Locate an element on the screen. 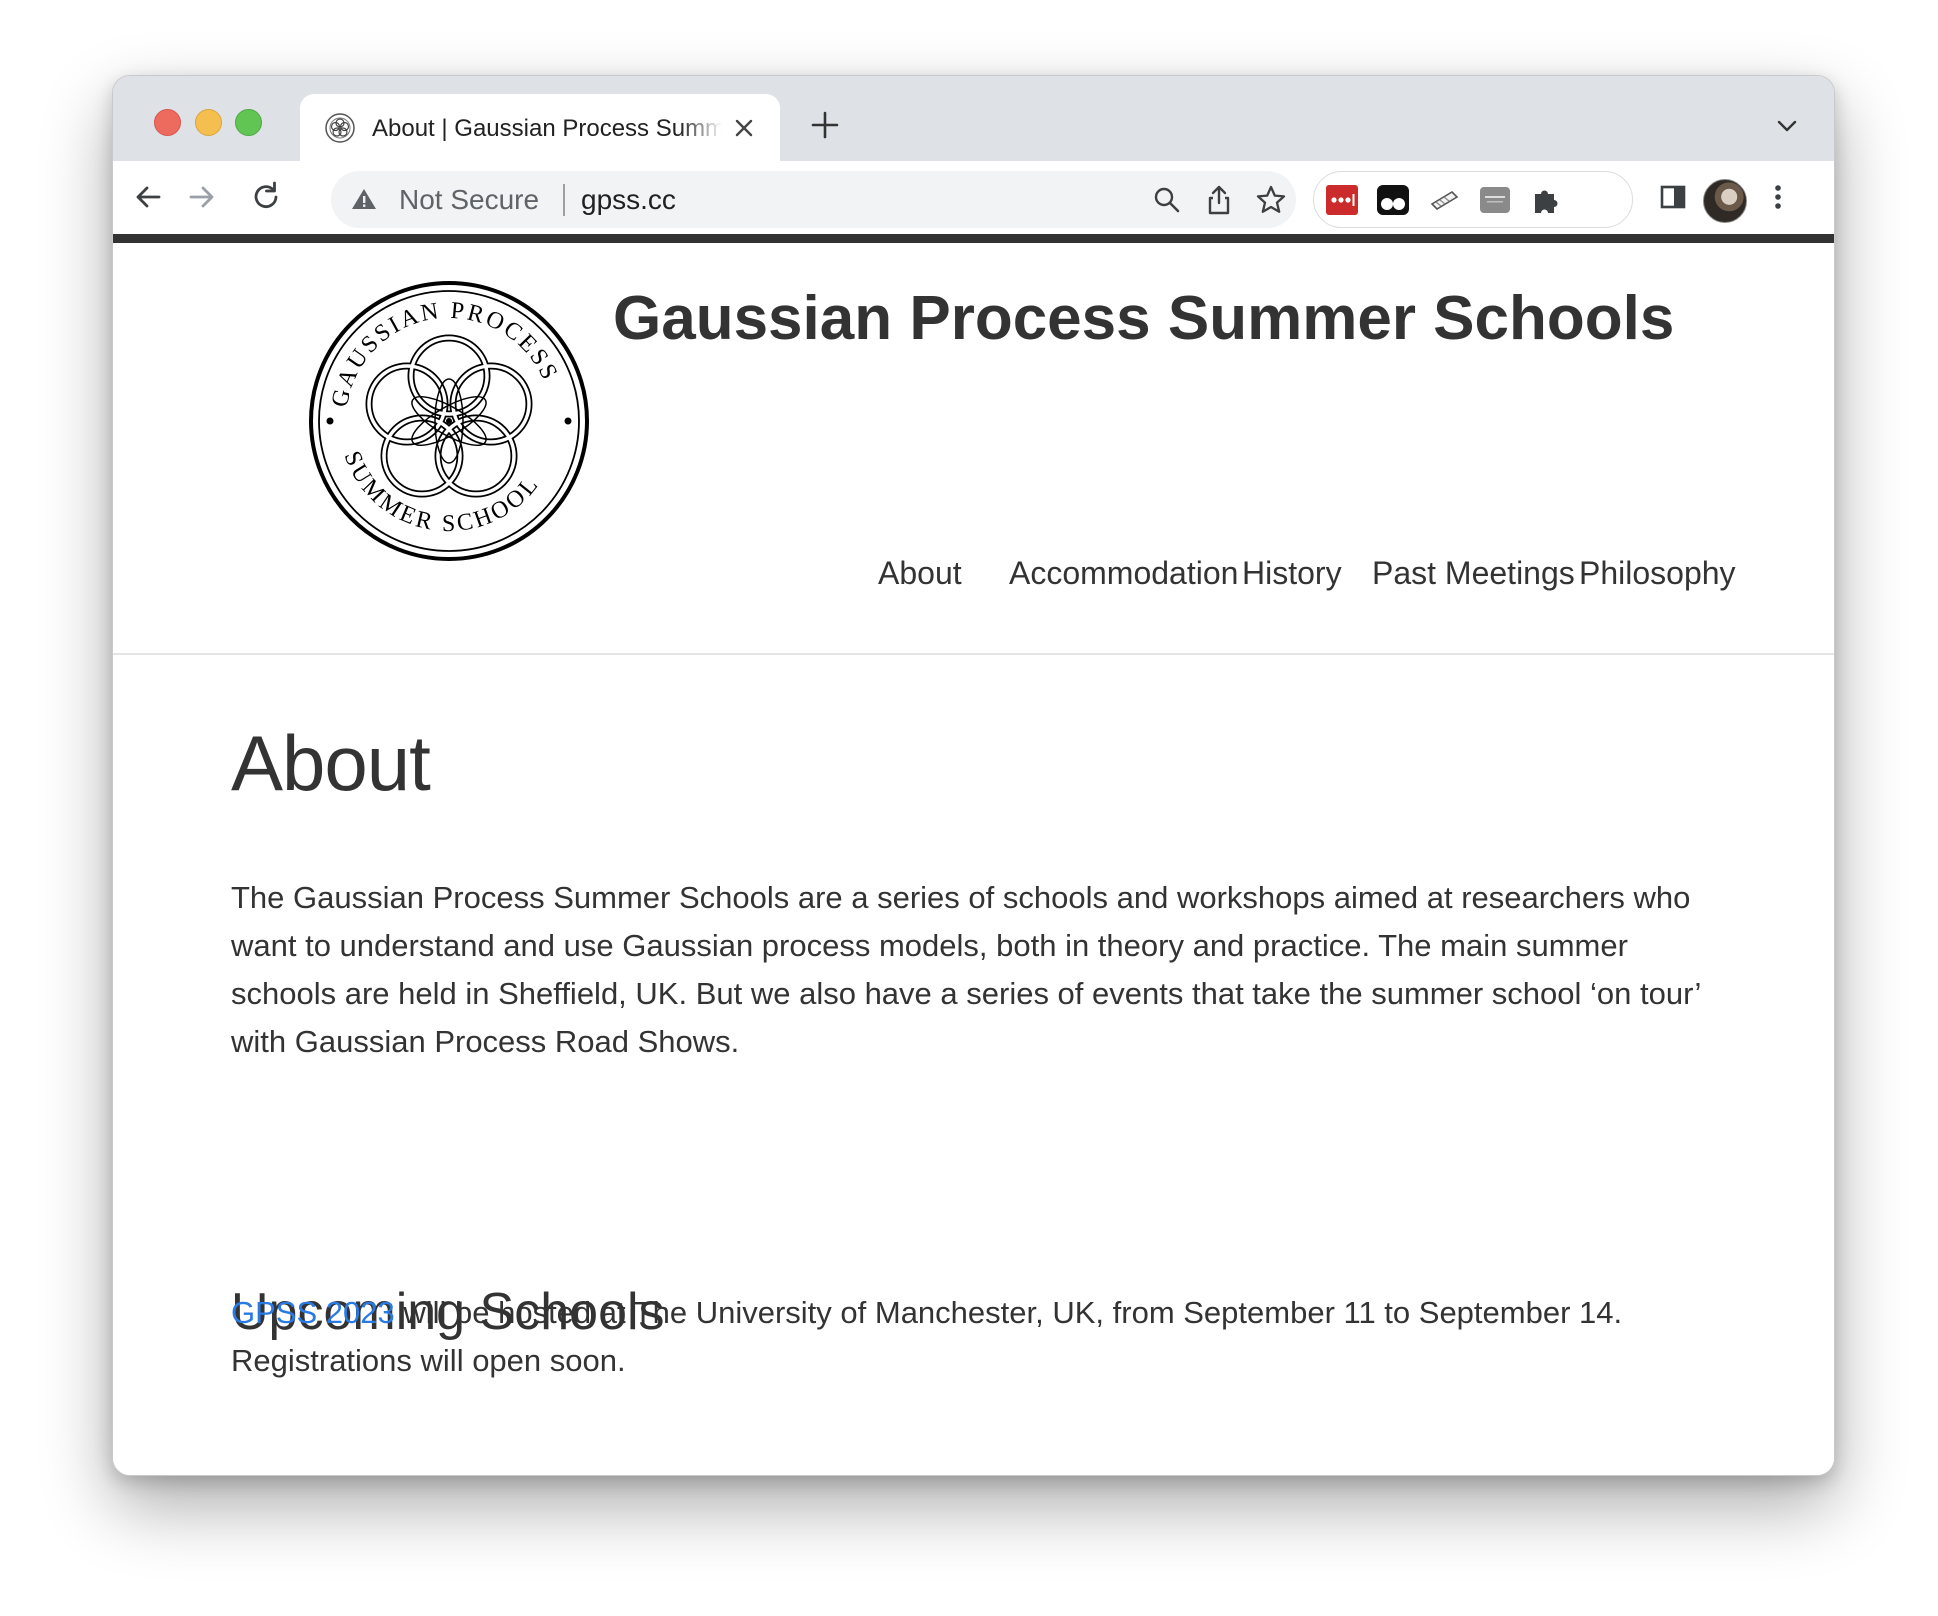 The image size is (1938, 1616). edit-extension-icon is located at coordinates (1444, 200).